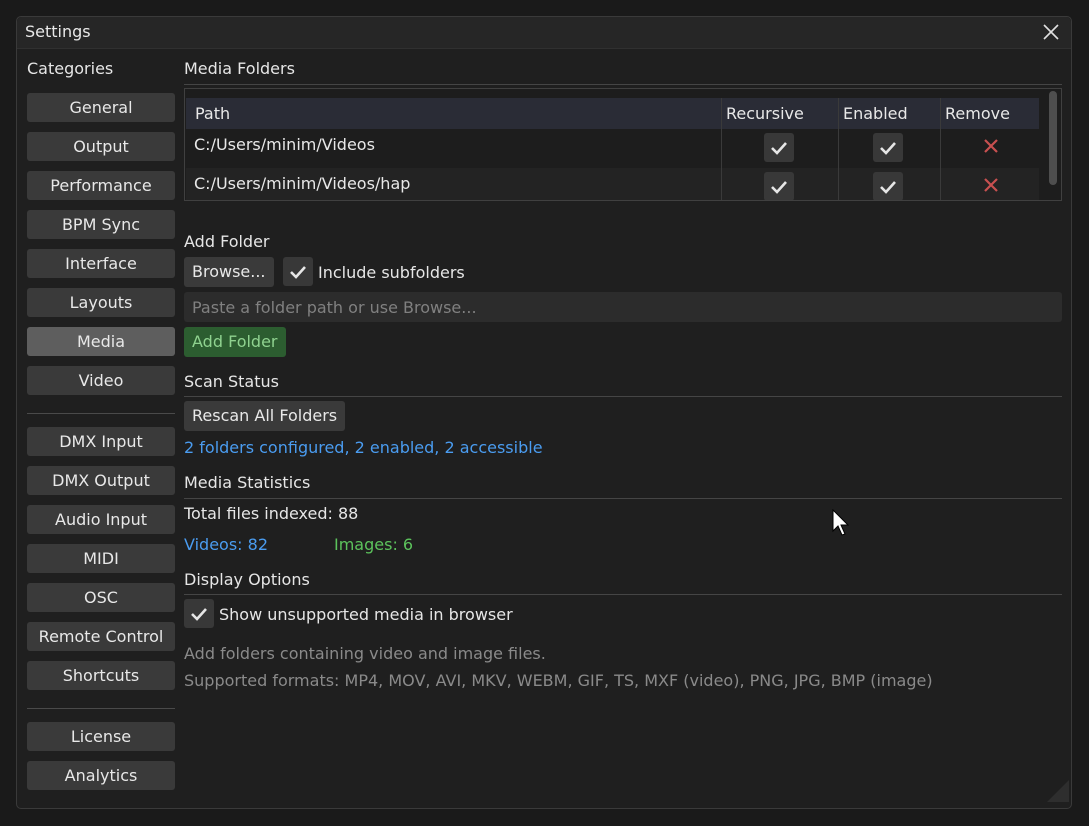 The height and width of the screenshot is (826, 1089). Describe the element at coordinates (101, 775) in the screenshot. I see `sidebar-item-analytics: Analytics` at that location.